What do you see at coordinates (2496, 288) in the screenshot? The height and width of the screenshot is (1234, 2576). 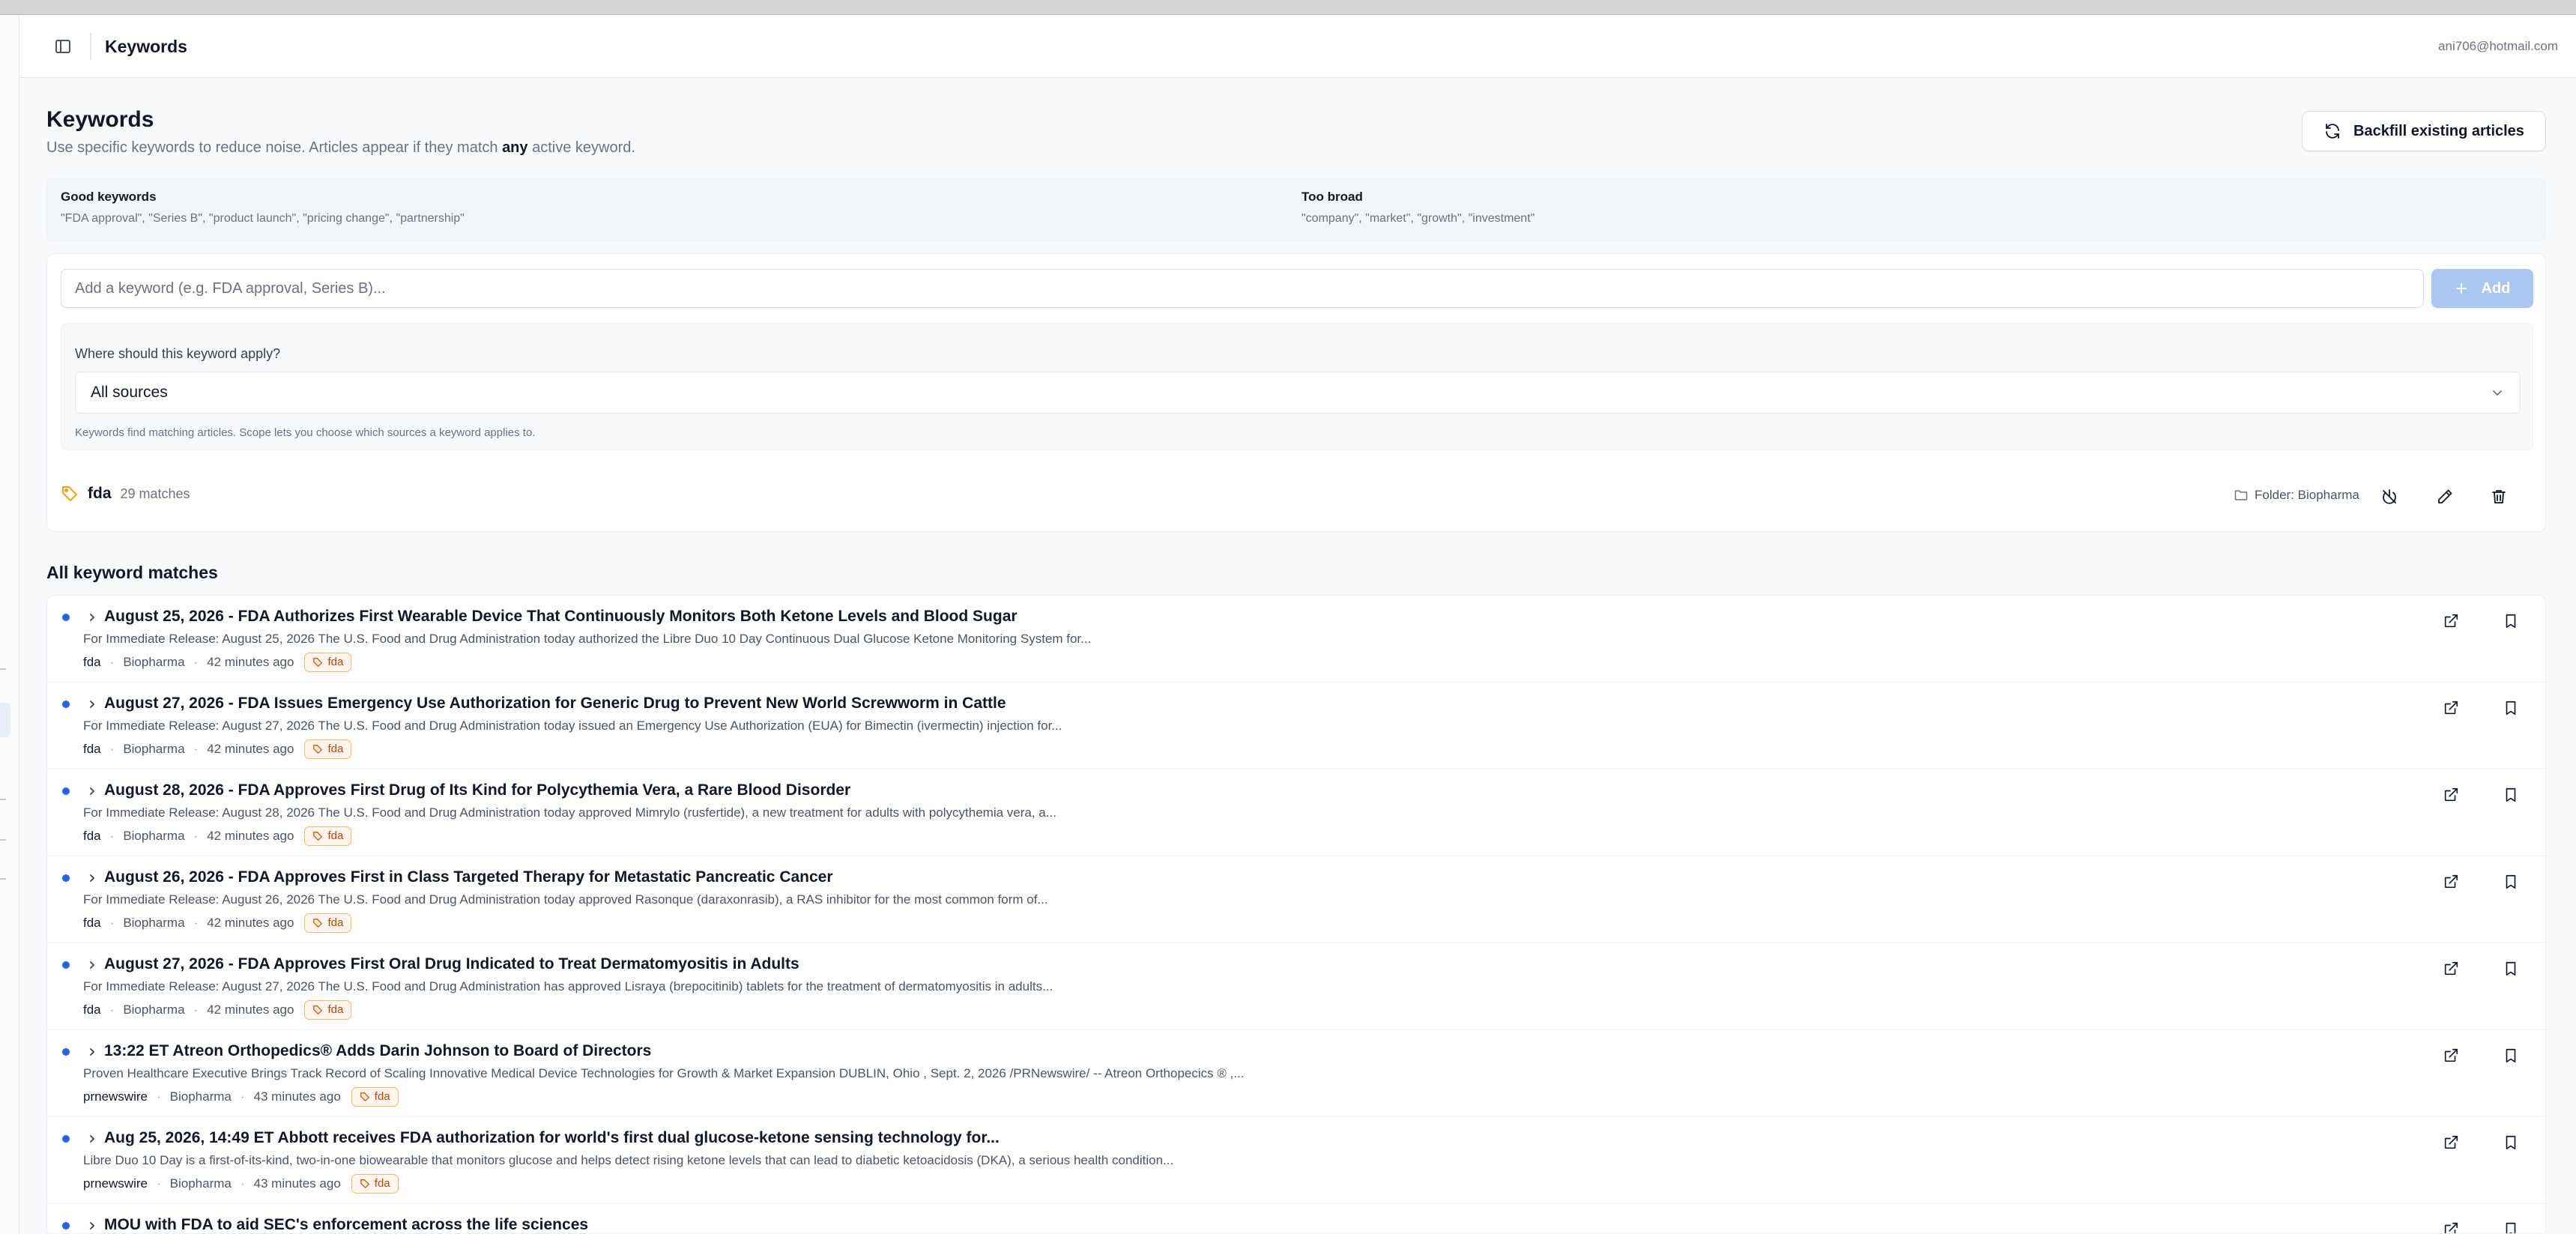 I see `add-label: Add` at bounding box center [2496, 288].